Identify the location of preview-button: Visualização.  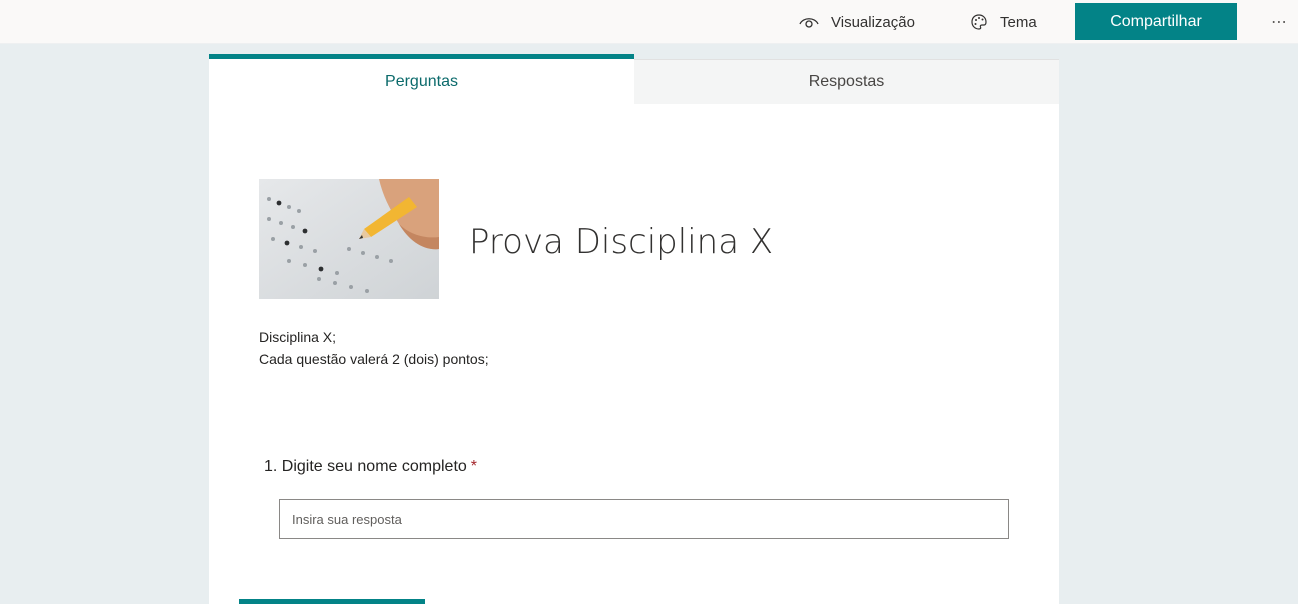
(857, 22).